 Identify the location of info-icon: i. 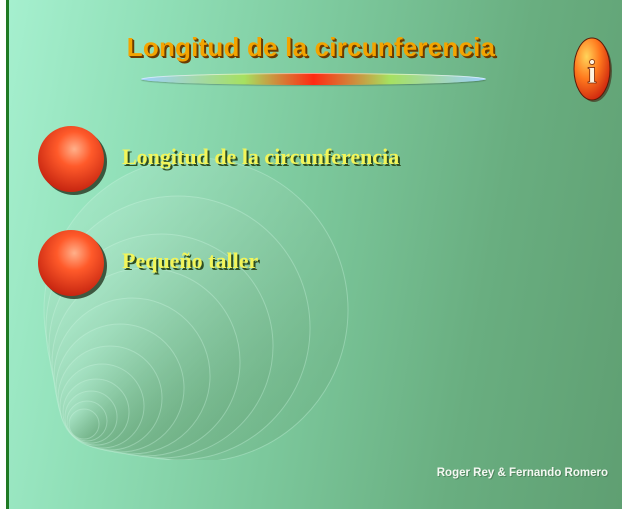
(592, 69).